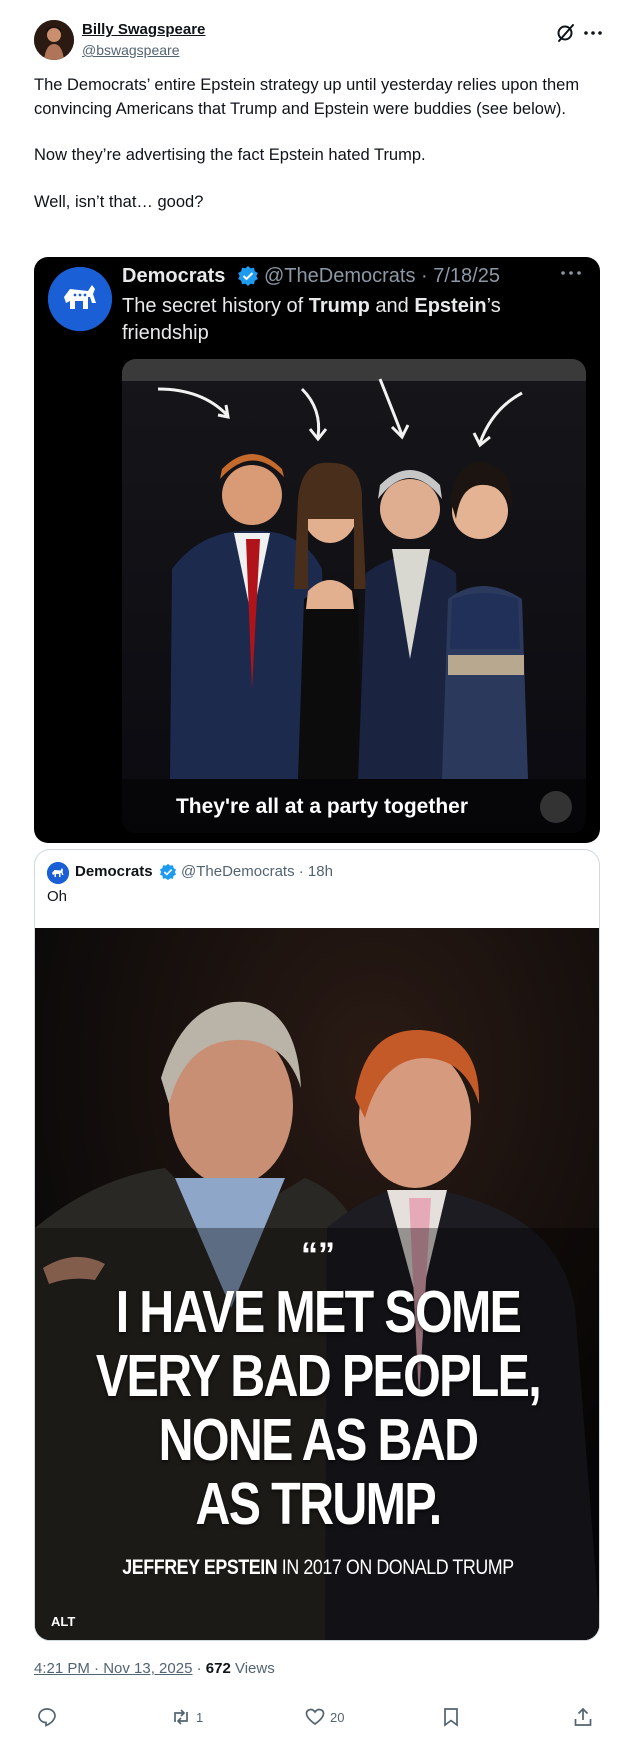 This screenshot has width=622, height=1747. What do you see at coordinates (318, 1376) in the screenshot?
I see `headline-line: VERY BAD PEOPLE,` at bounding box center [318, 1376].